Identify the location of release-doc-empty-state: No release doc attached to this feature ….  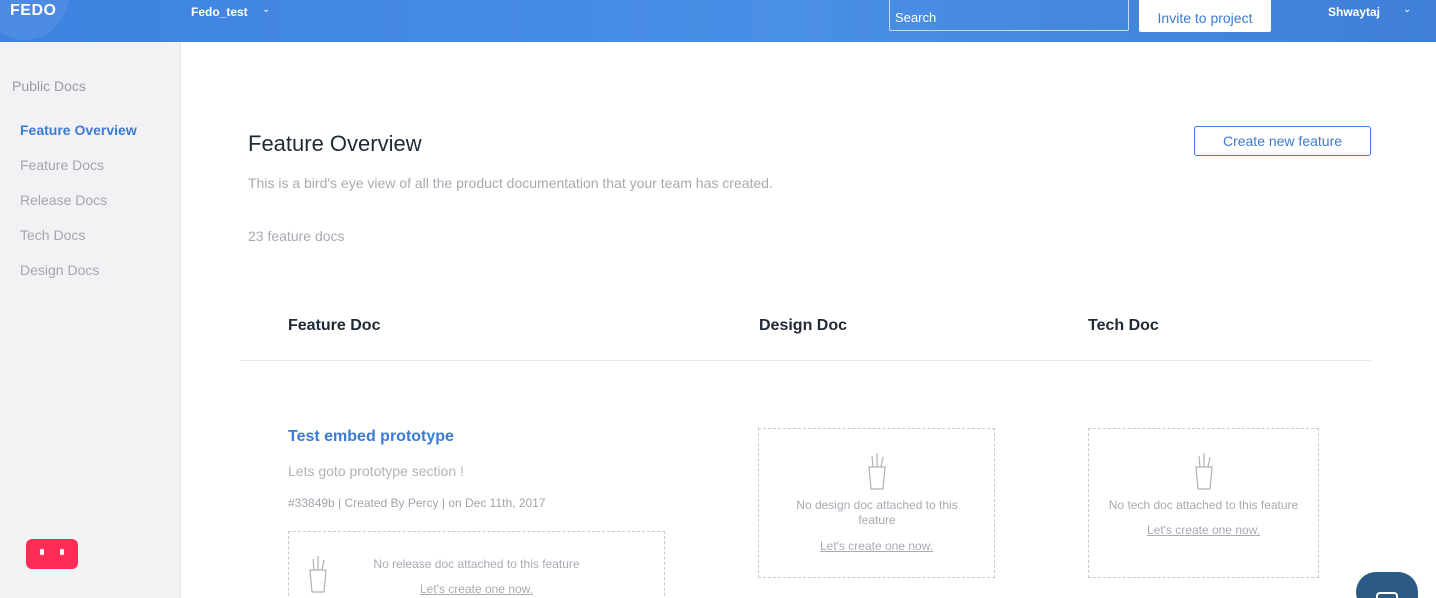
(476, 564).